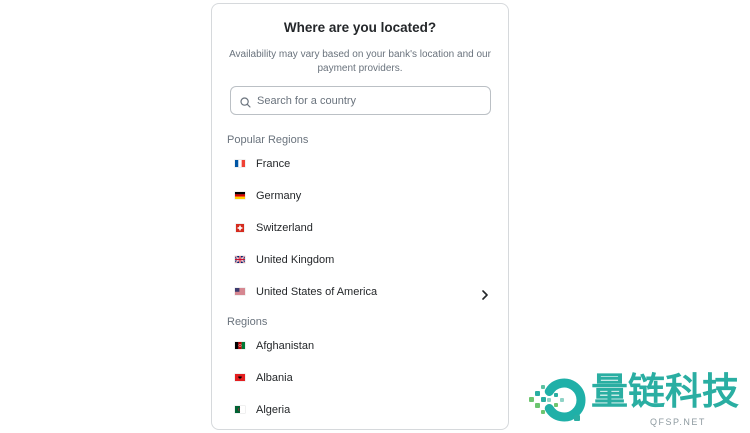 Image resolution: width=750 pixels, height=433 pixels. I want to click on region-item-afghanistan: Afghanistan, so click(361, 346).